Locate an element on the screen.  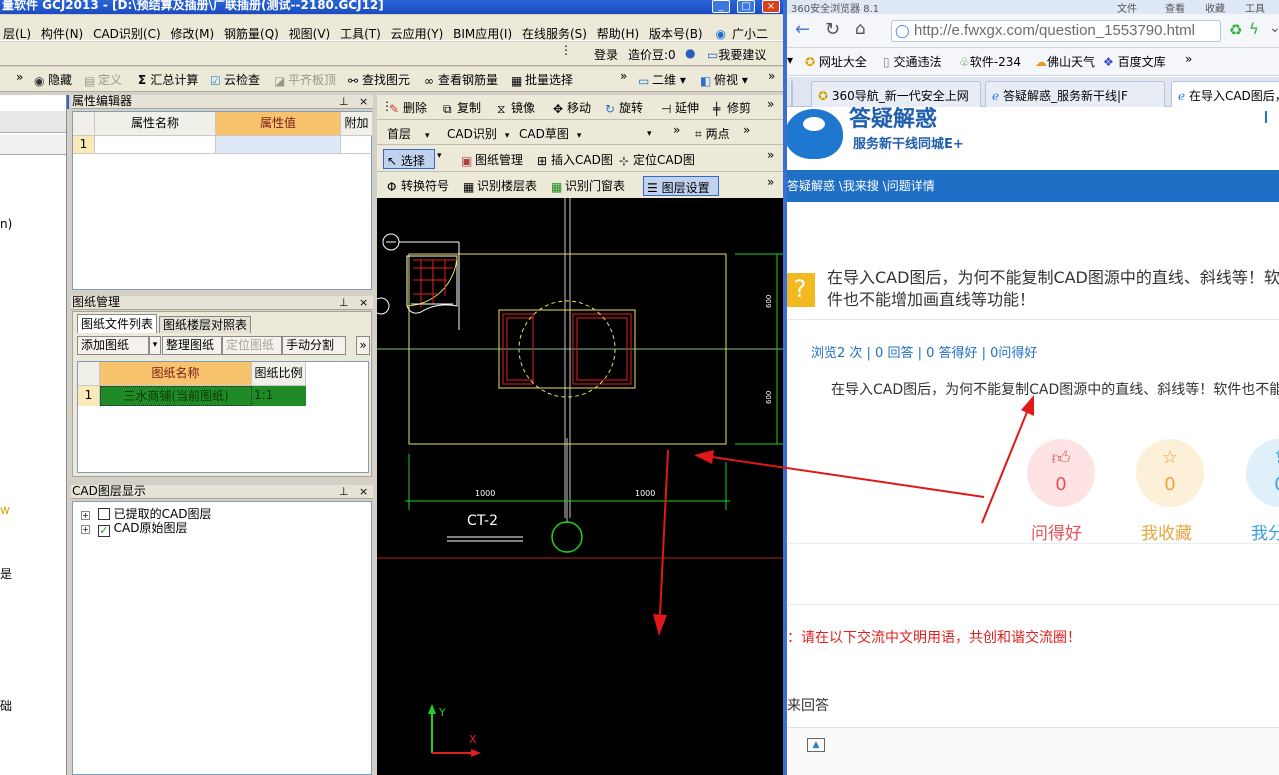
mirror-button: ⧖ 镜像 is located at coordinates (516, 107).